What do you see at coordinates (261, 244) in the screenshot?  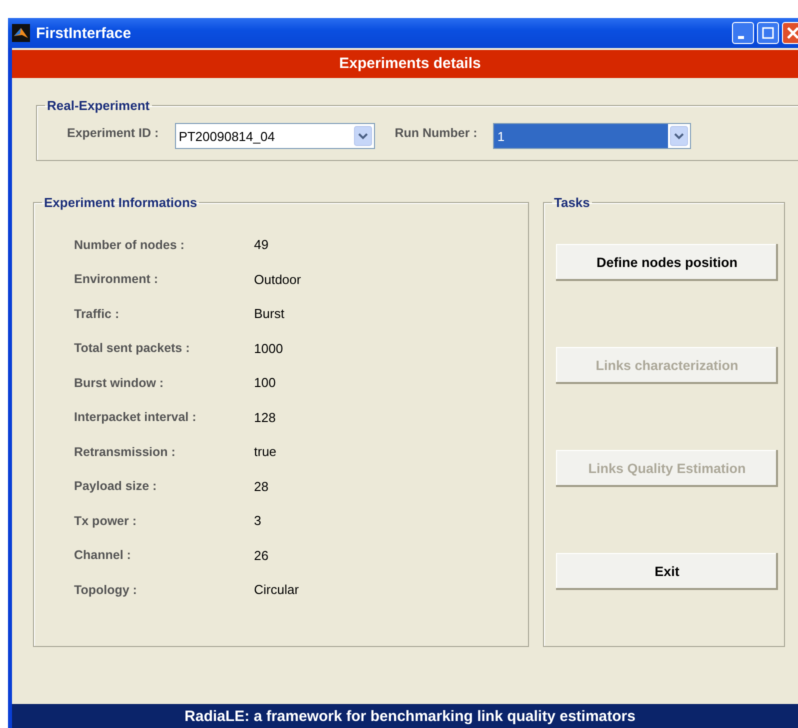 I see `info-value: 49` at bounding box center [261, 244].